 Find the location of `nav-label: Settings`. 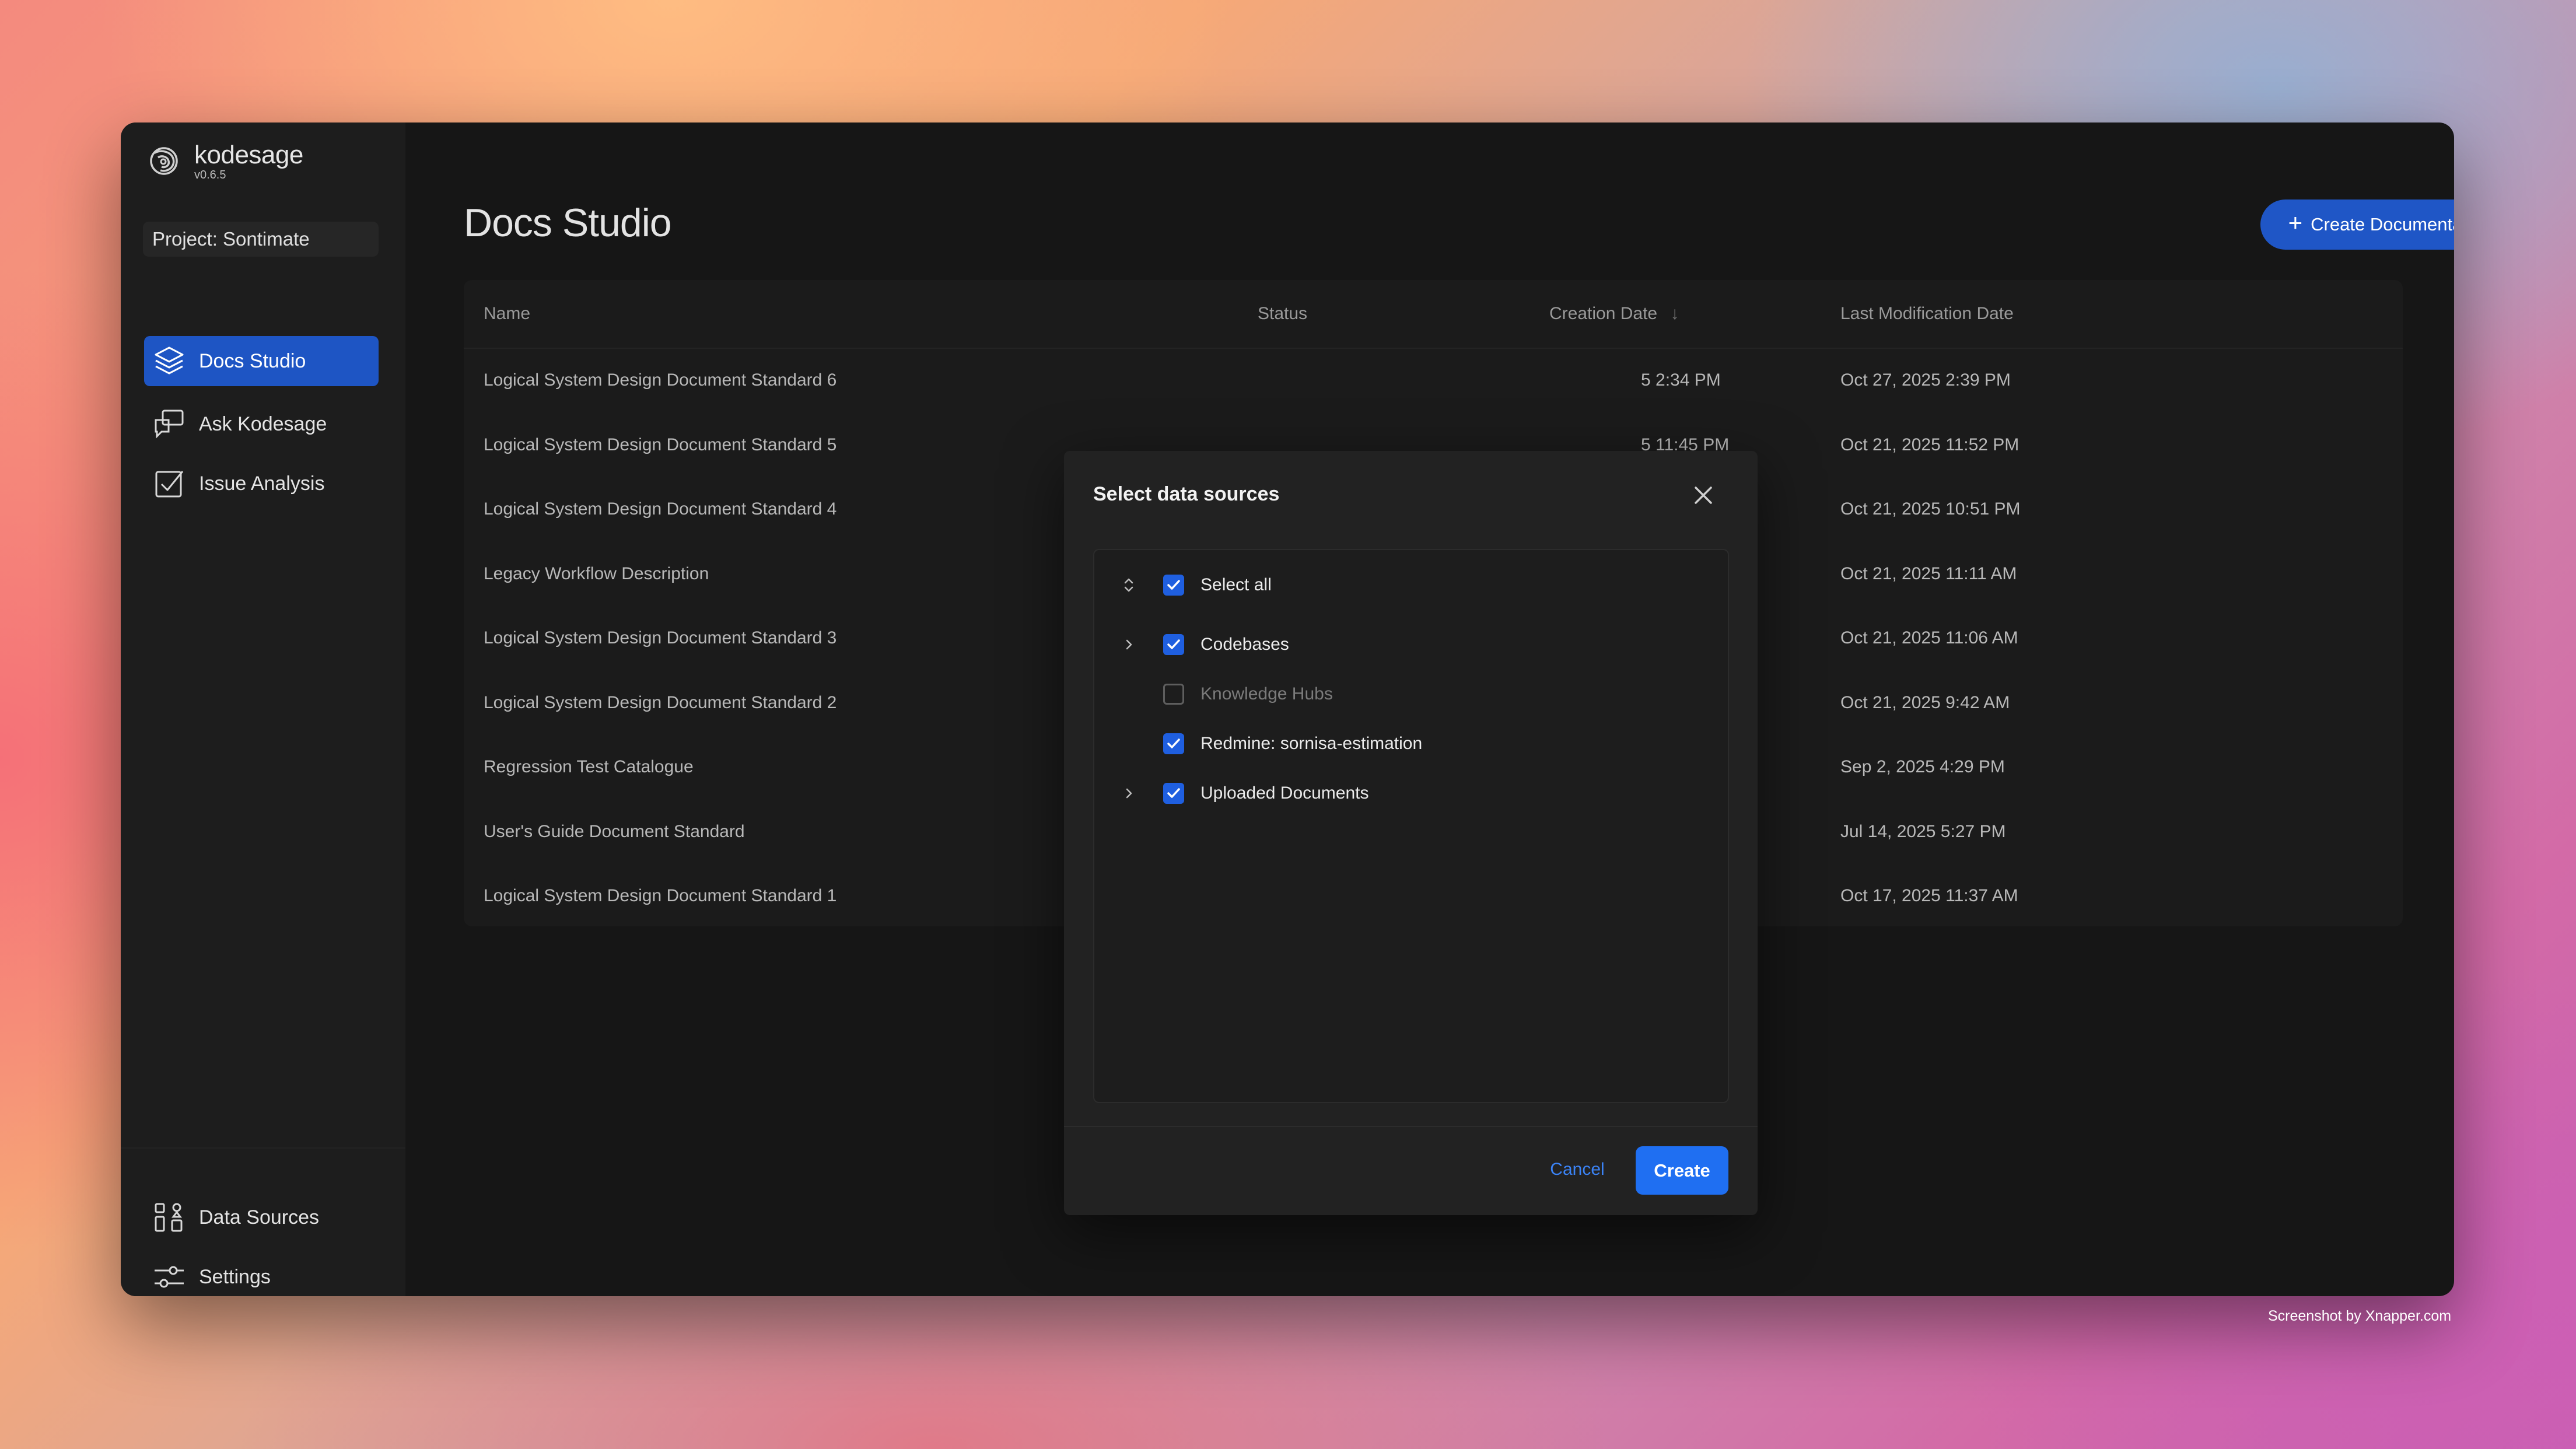

nav-label: Settings is located at coordinates (235, 1276).